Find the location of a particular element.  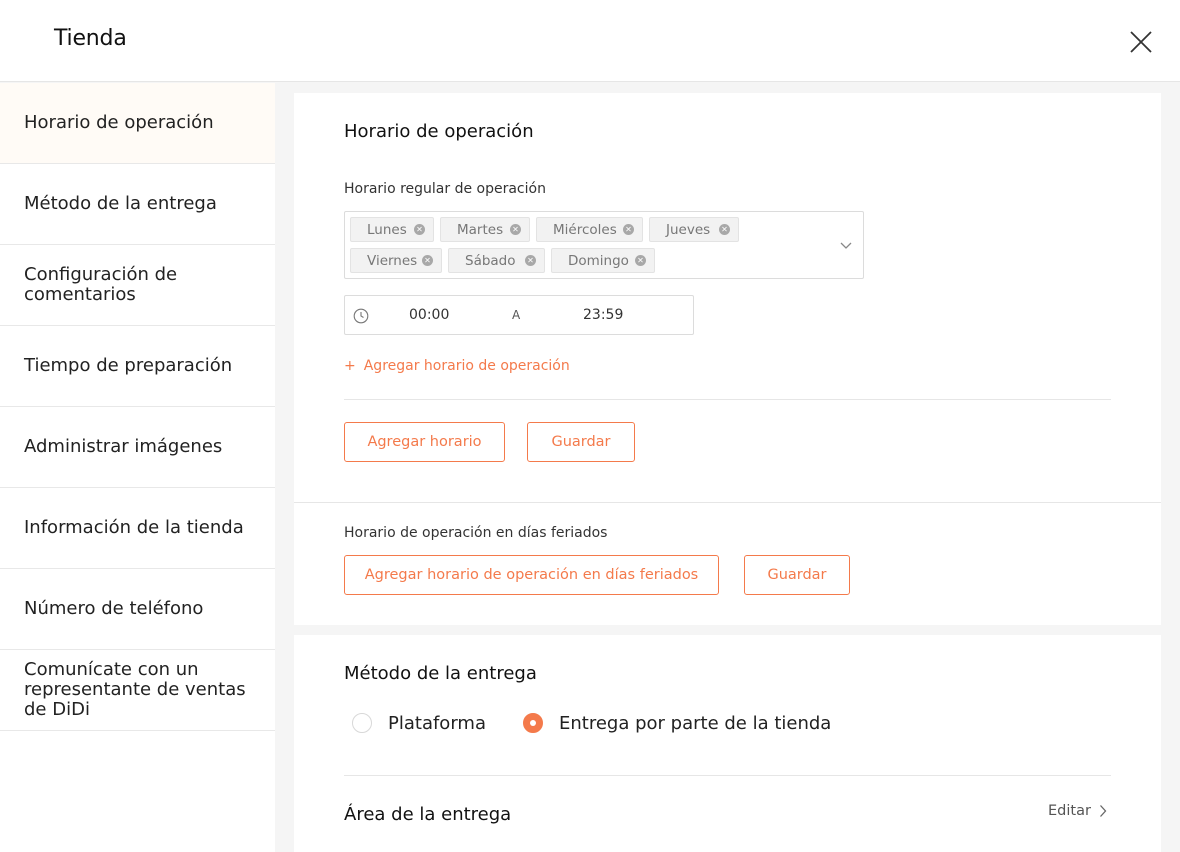

chevron-right-icon is located at coordinates (1103, 811).